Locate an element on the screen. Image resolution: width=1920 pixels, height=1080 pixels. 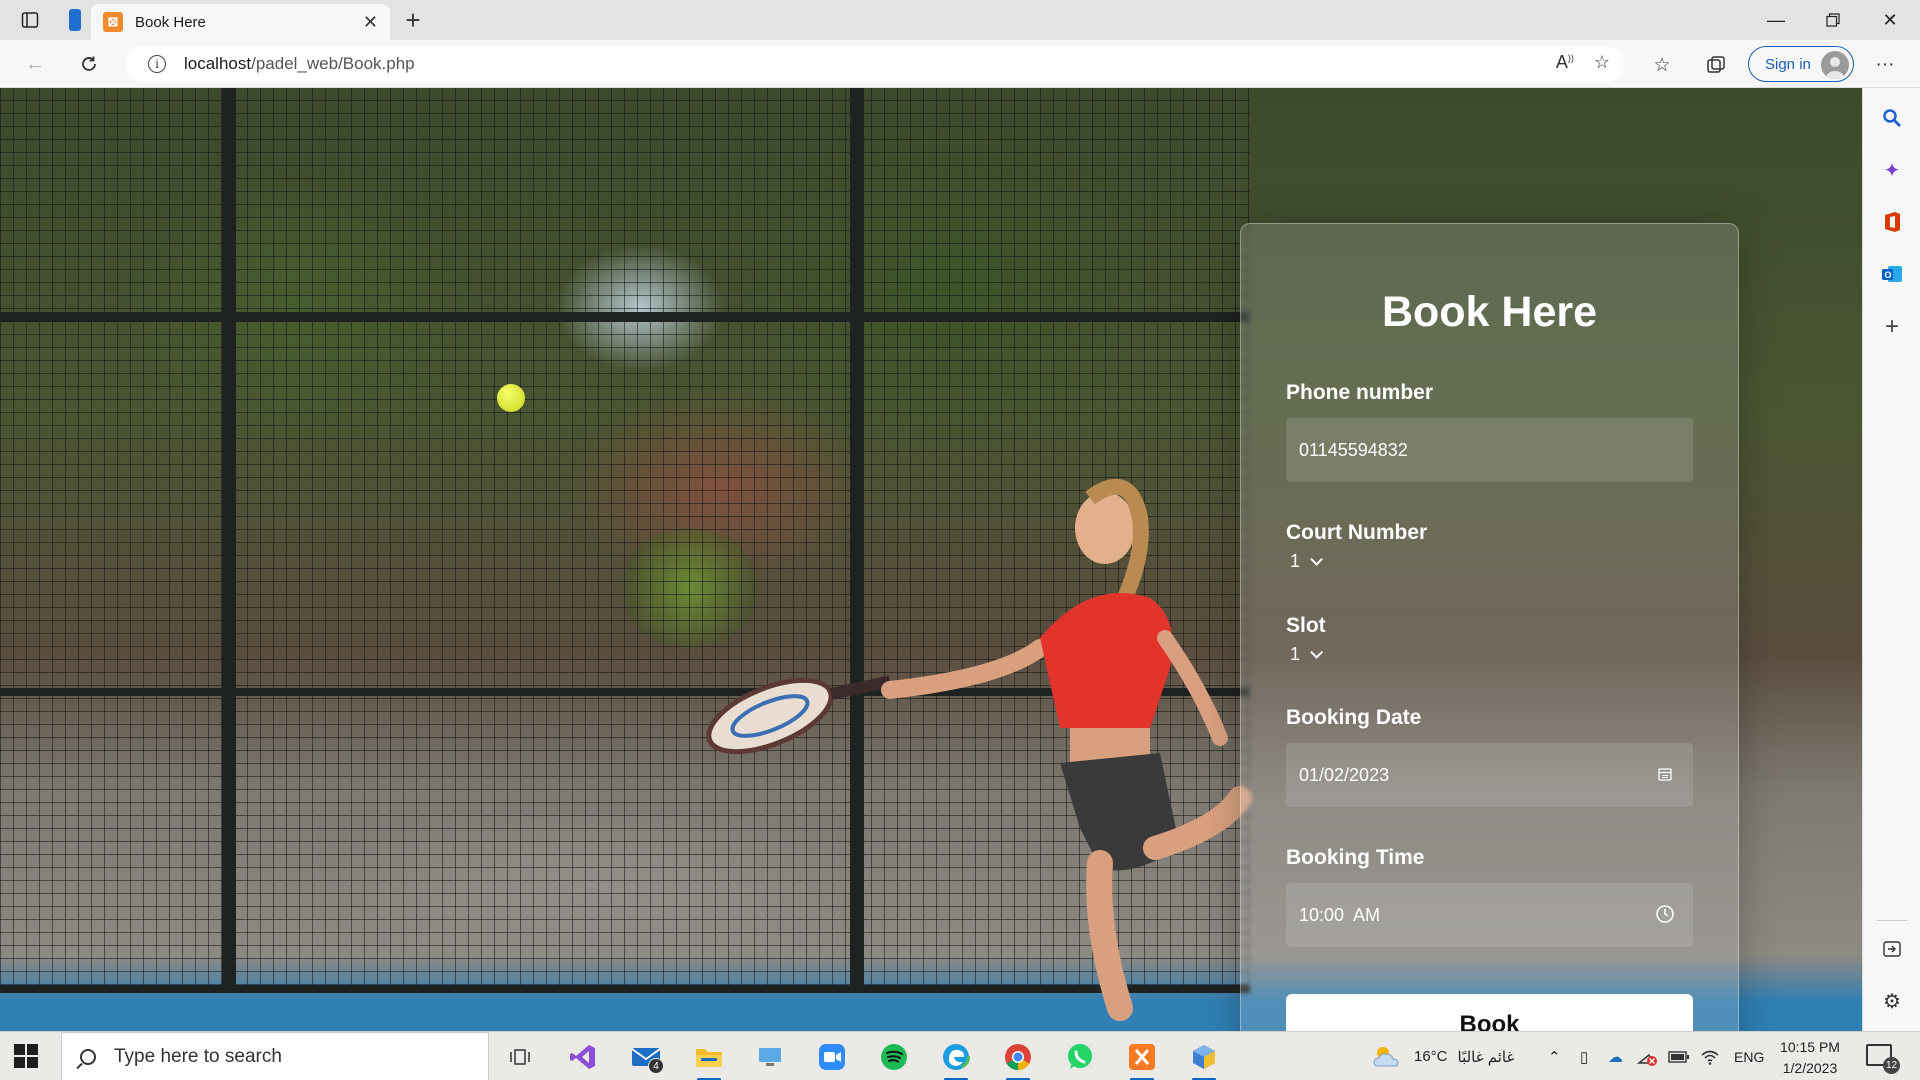
sign-in-button: Sign in is located at coordinates (1801, 64).